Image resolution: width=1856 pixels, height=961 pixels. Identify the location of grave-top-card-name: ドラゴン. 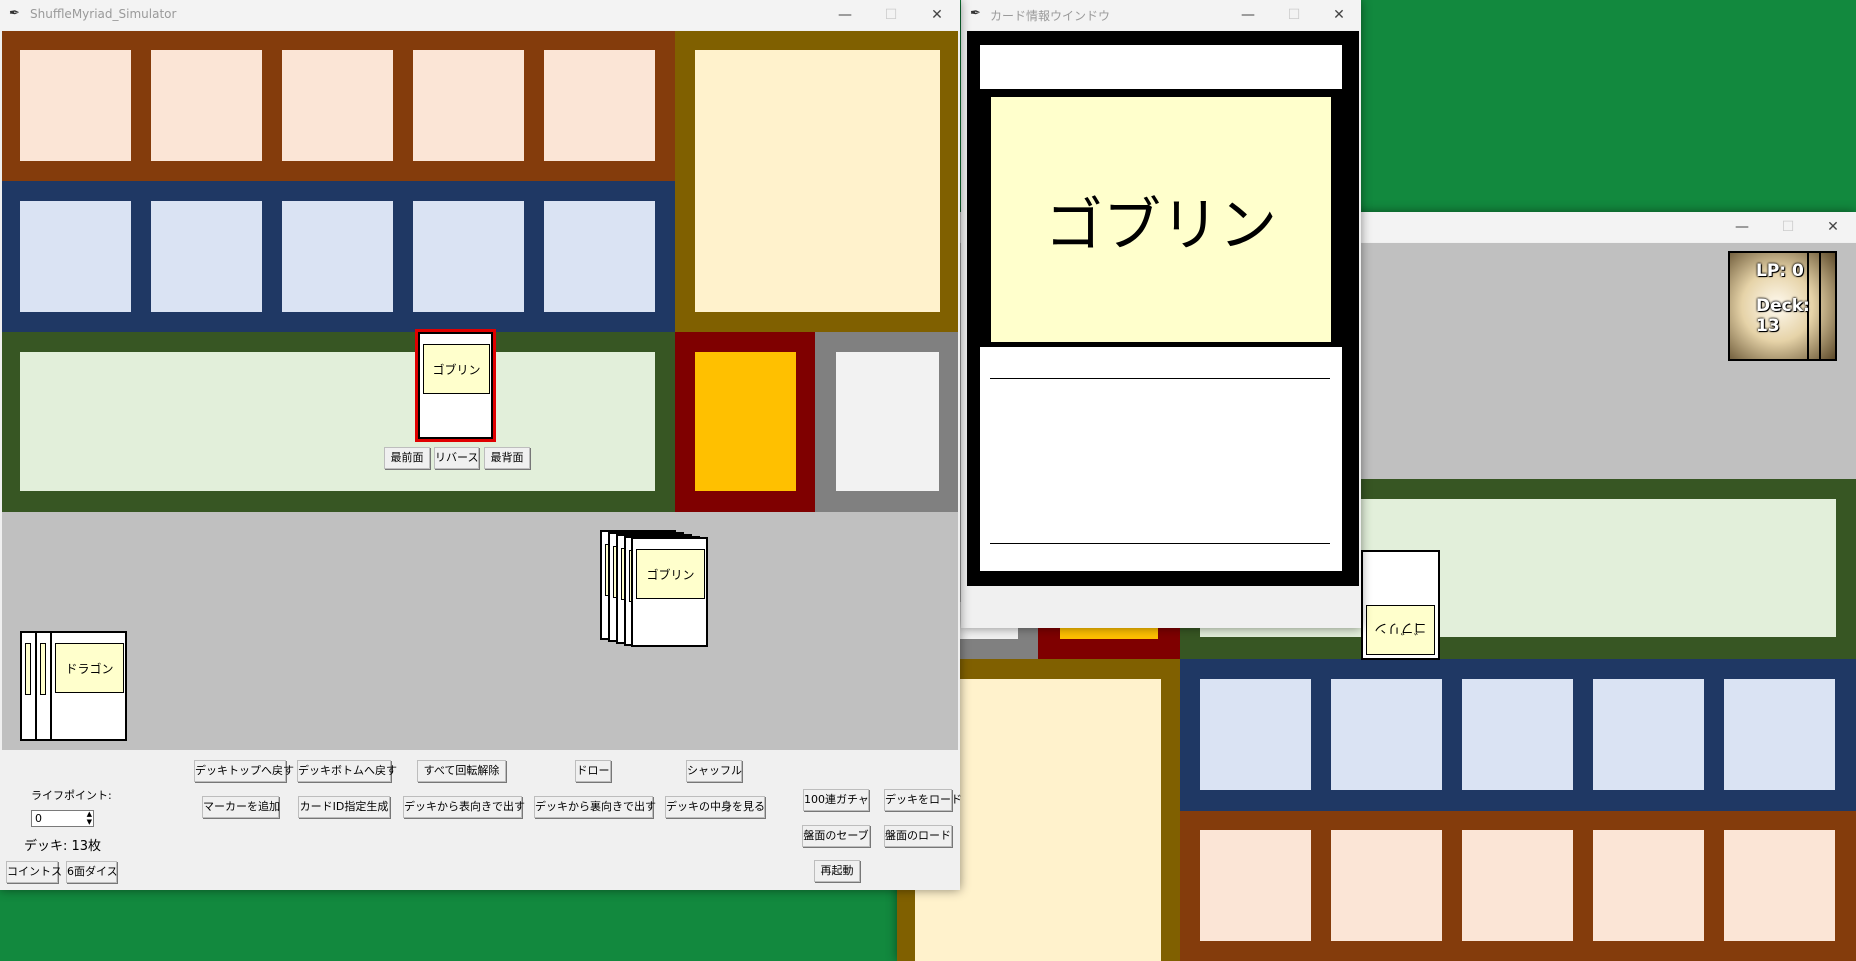
(89, 668).